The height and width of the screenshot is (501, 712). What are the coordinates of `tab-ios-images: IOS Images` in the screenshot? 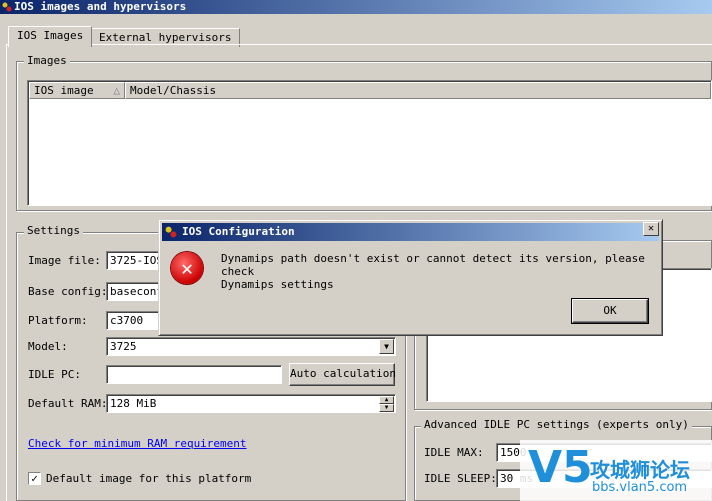 It's located at (50, 36).